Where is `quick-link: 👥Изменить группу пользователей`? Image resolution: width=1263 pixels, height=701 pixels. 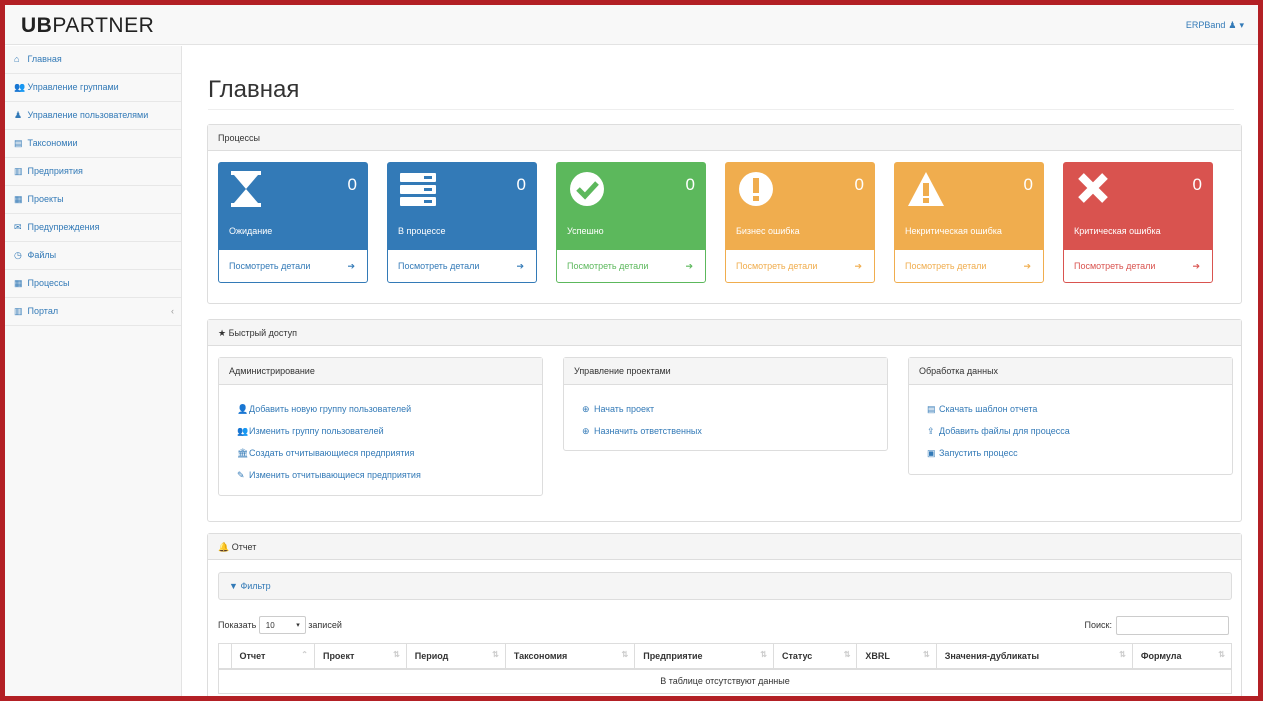
quick-link: 👥Изменить группу пользователей is located at coordinates (380, 431).